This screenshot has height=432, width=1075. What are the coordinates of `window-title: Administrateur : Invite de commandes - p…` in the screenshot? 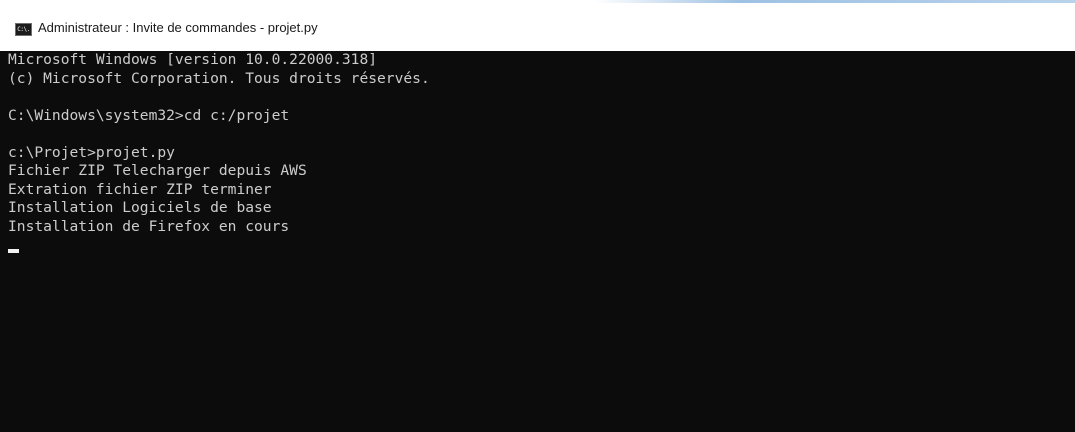 It's located at (178, 27).